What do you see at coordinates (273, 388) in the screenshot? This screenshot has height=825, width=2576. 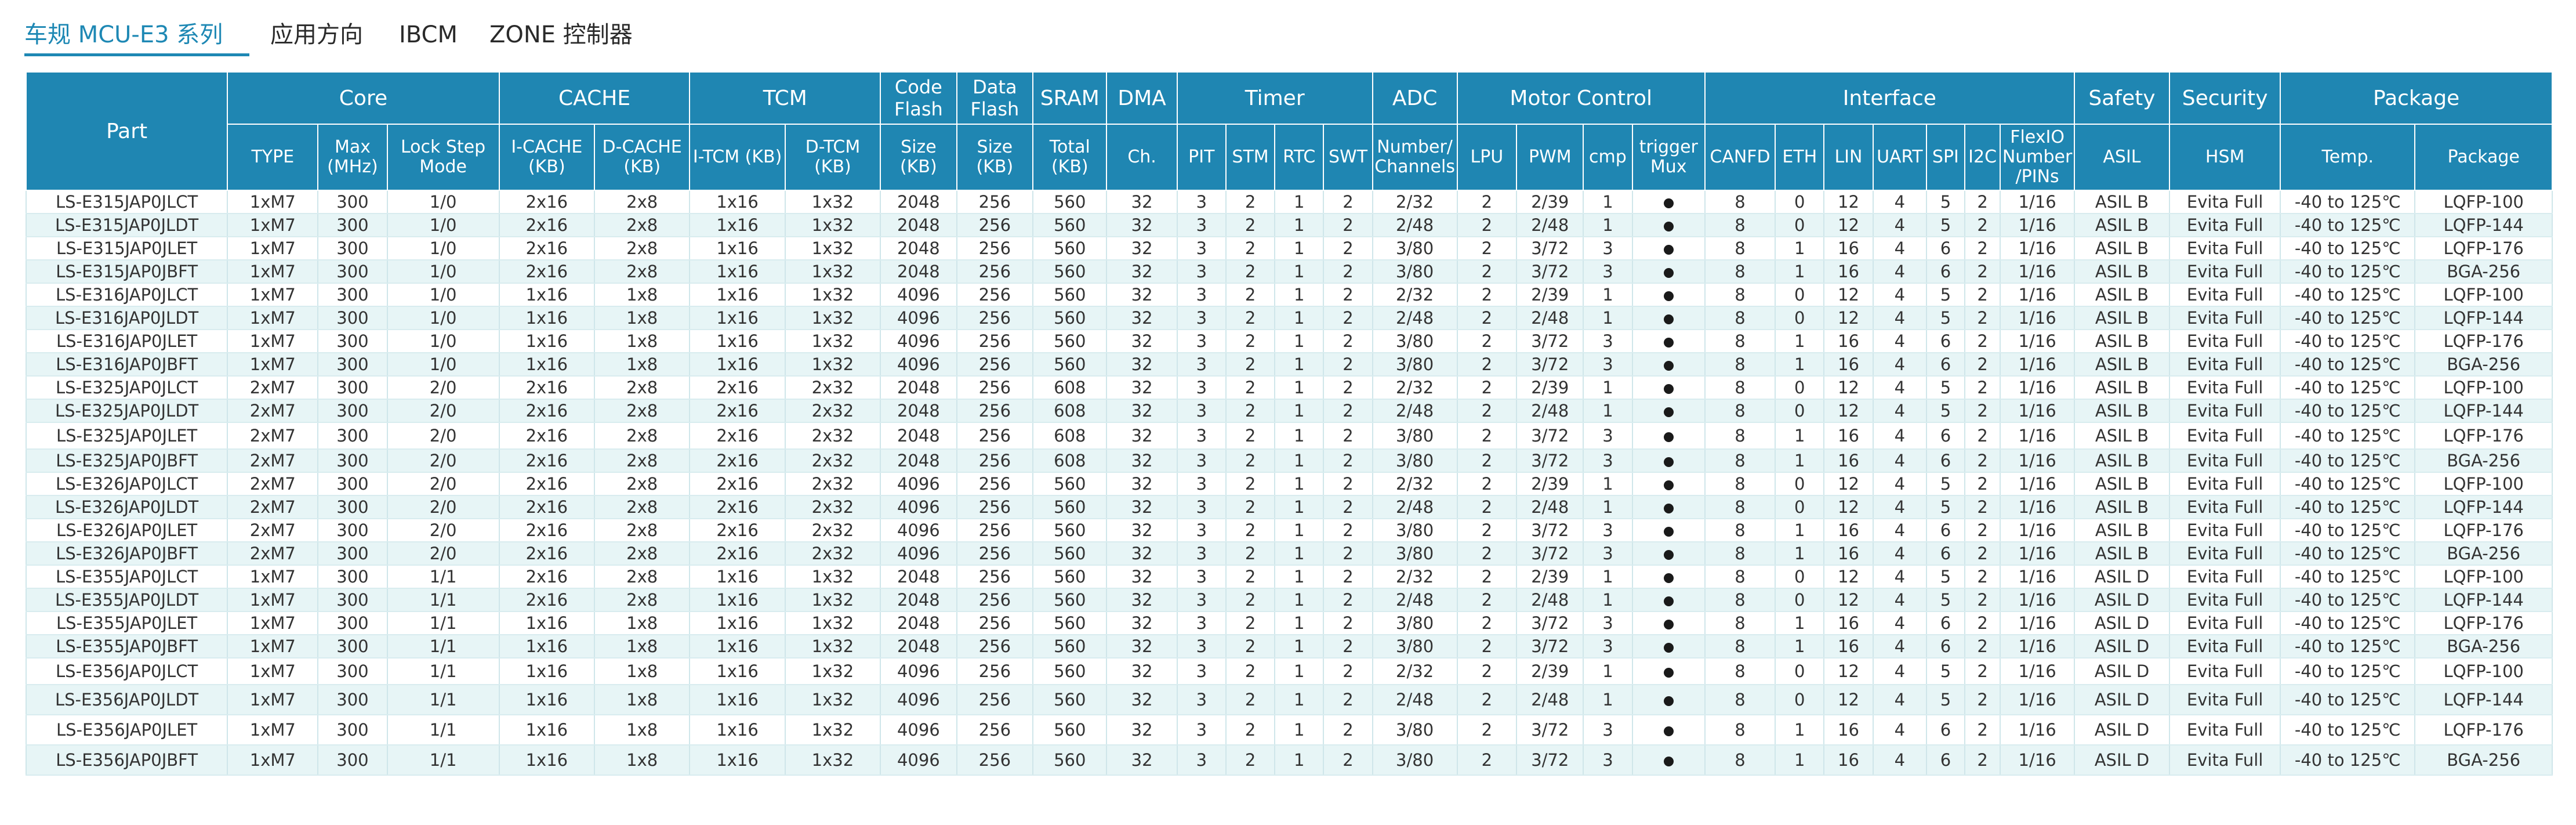 I see `table-cell: 2xM7` at bounding box center [273, 388].